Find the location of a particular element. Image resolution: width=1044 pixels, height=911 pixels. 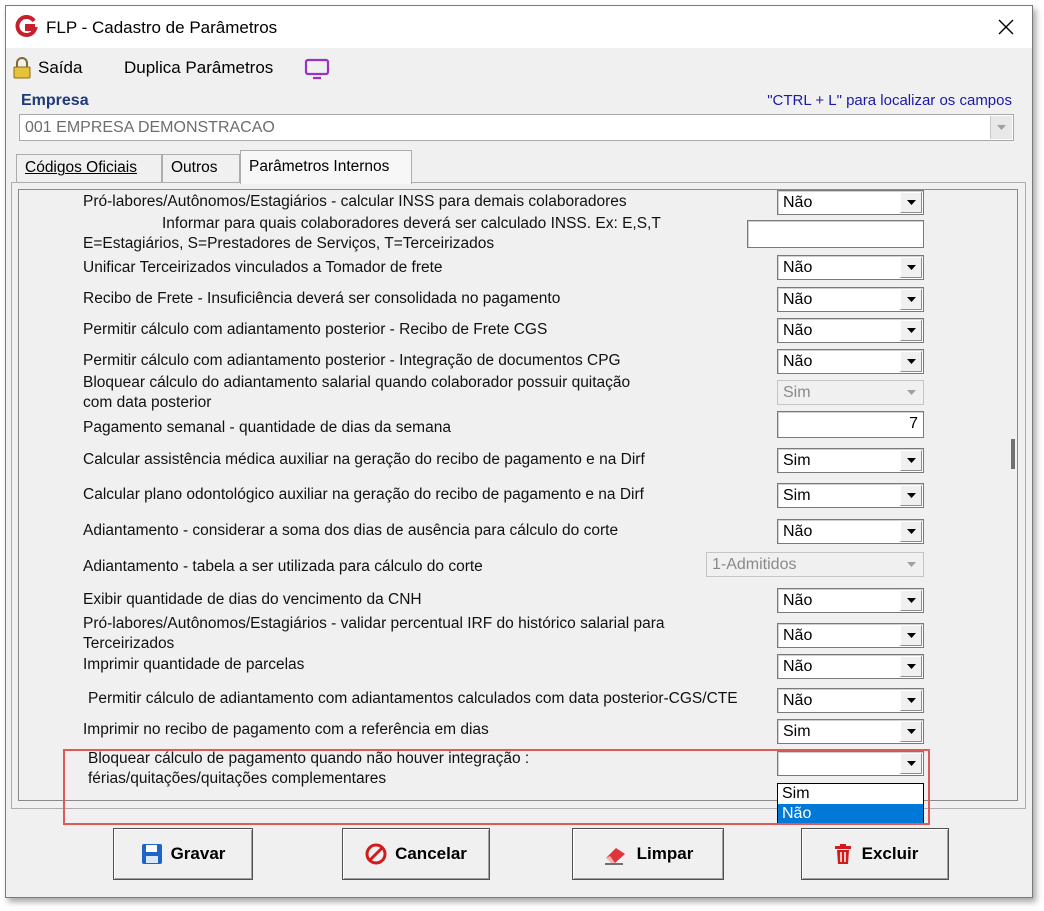

delete-button: Excluir is located at coordinates (875, 854).